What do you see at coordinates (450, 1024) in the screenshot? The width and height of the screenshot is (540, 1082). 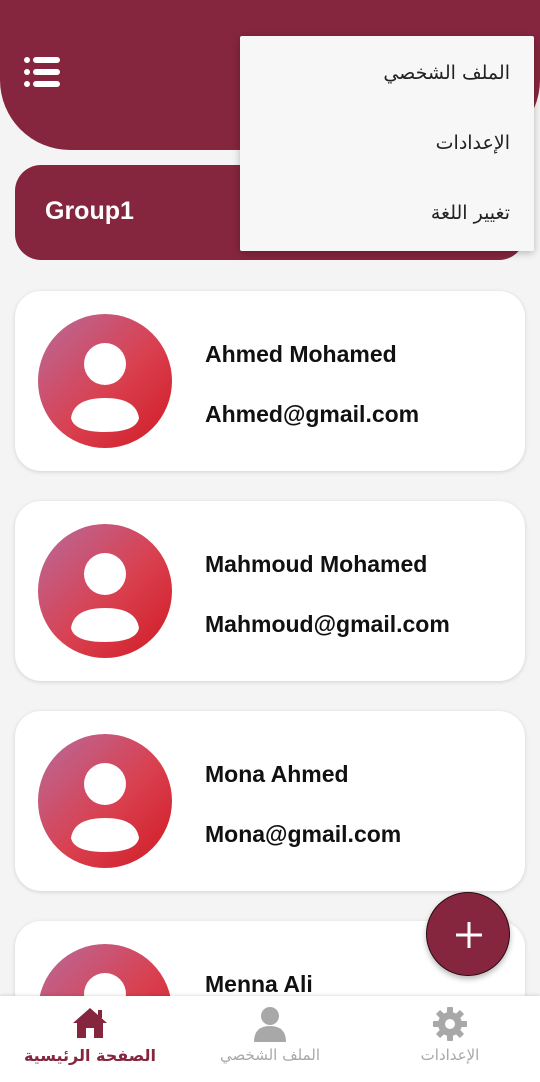 I see `gear-icon` at bounding box center [450, 1024].